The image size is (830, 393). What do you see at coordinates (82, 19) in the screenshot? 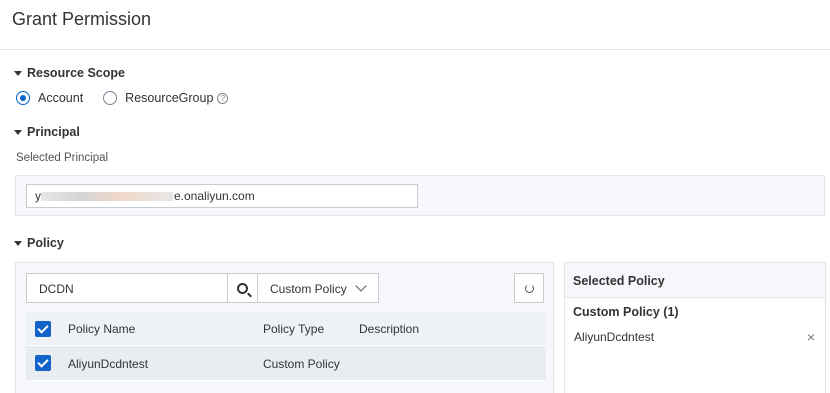
I see `page-title: Grant Permission` at bounding box center [82, 19].